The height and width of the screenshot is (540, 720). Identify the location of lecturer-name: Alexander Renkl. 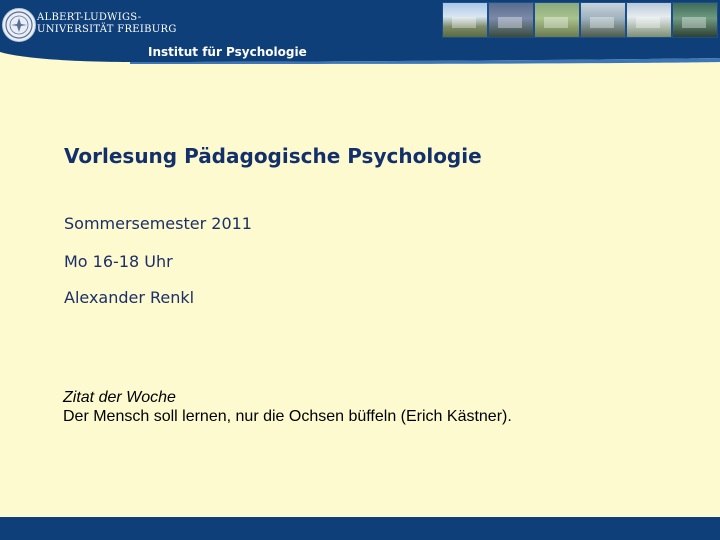
(129, 297).